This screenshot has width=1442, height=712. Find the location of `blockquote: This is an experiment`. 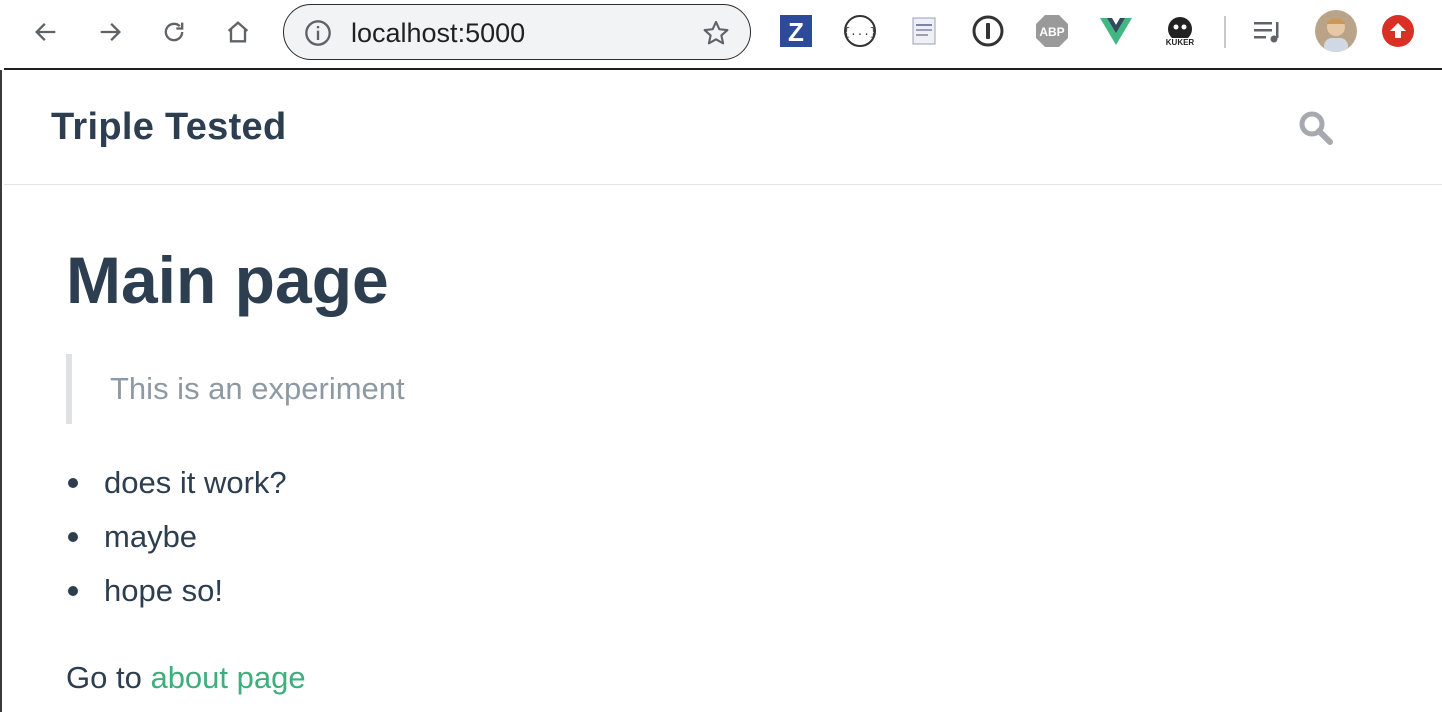

blockquote: This is an experiment is located at coordinates (366, 389).